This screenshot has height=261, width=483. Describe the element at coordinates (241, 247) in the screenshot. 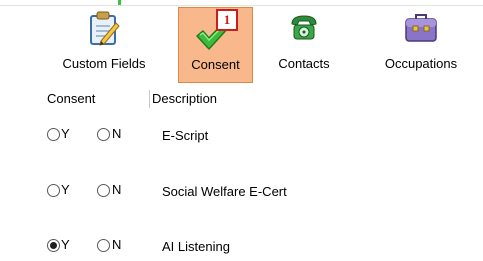

I see `consent-row: Y N AI Listening` at that location.